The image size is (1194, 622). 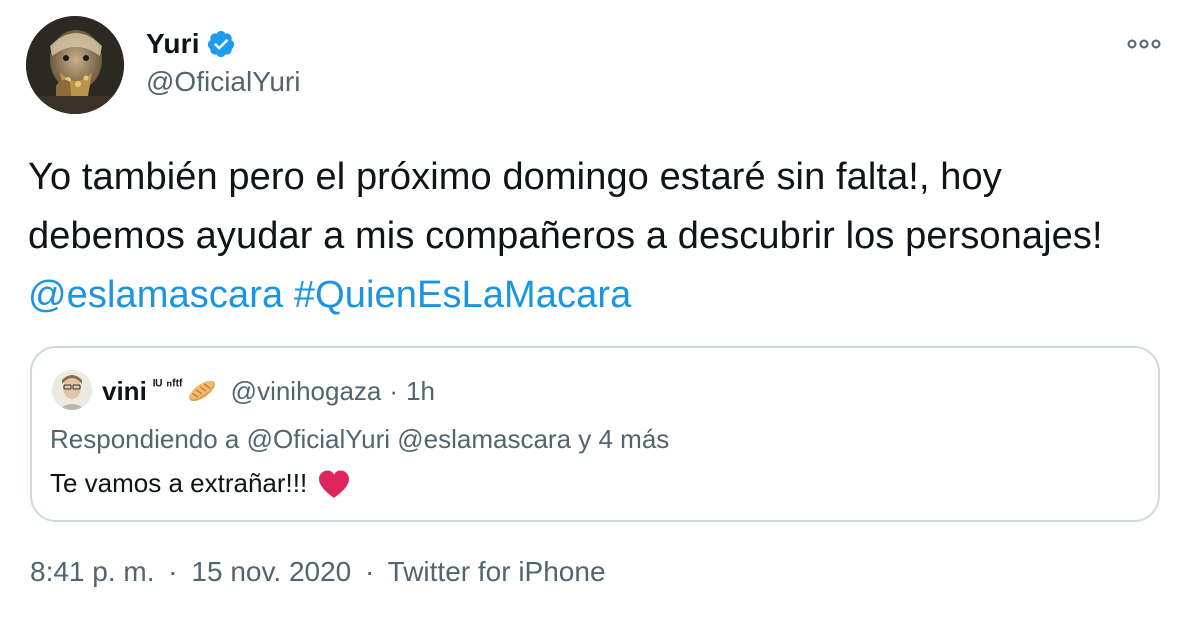 I want to click on quoted-author-avatar, so click(x=72, y=390).